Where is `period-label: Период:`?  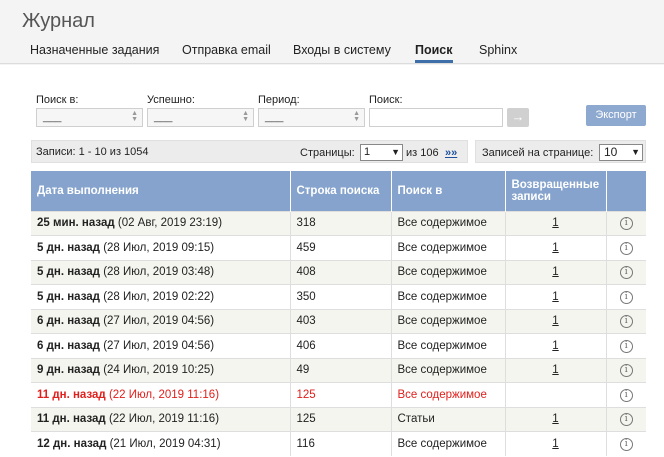
period-label: Период: is located at coordinates (279, 100).